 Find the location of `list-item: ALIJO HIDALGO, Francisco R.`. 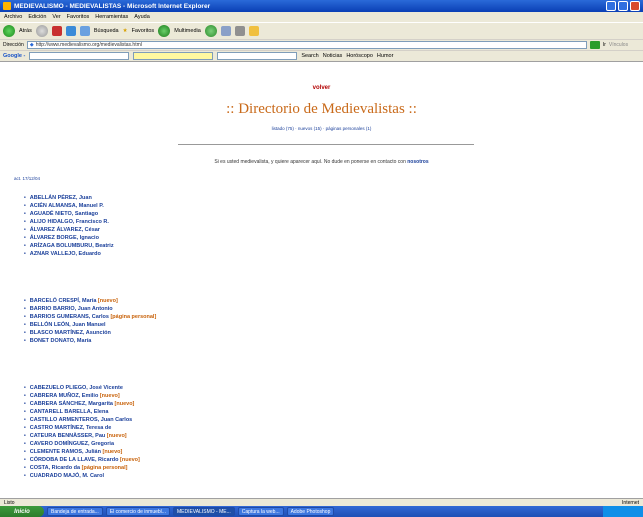

list-item: ALIJO HIDALGO, Francisco R. is located at coordinates (69, 222).